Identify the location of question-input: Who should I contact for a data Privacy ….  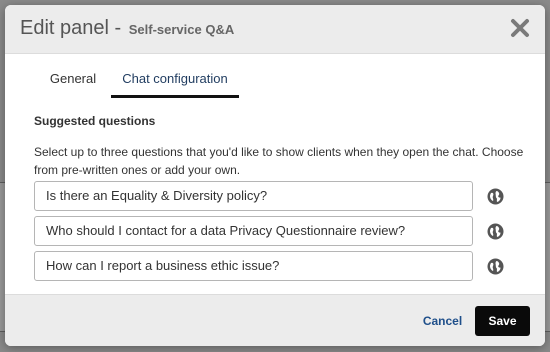
(253, 231).